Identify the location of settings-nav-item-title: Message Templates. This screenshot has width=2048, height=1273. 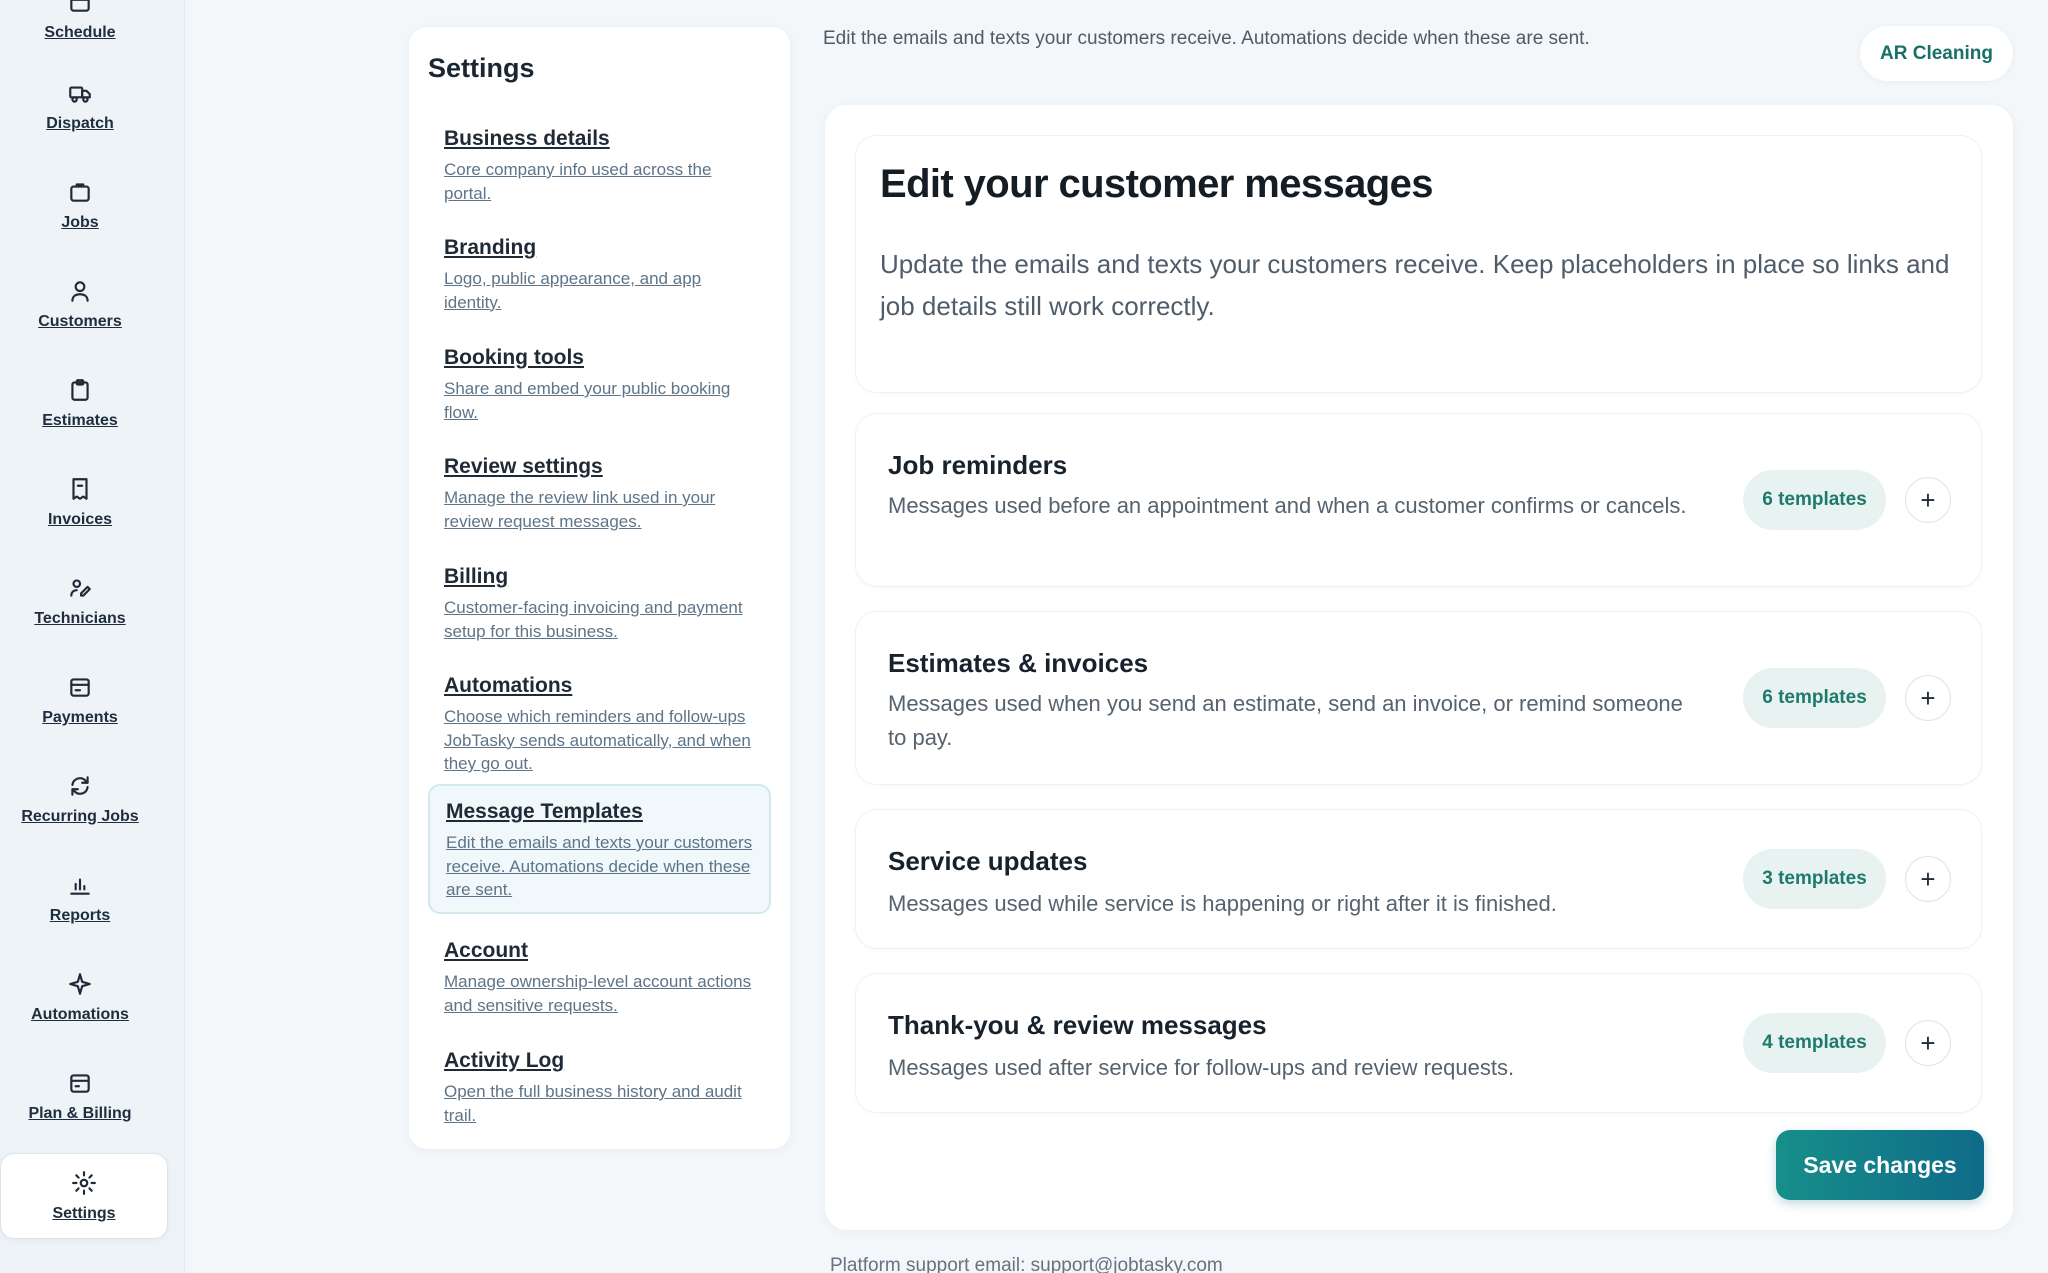
(544, 811).